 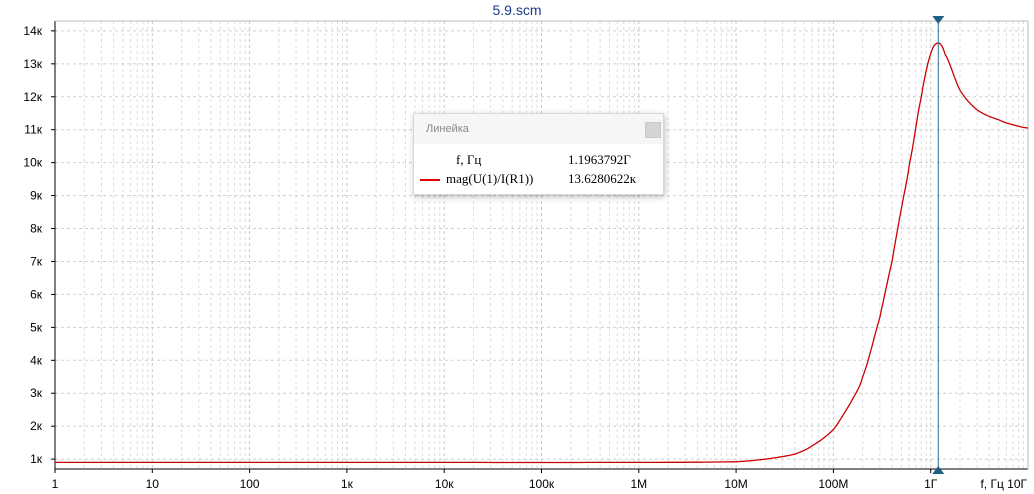 What do you see at coordinates (430, 180) in the screenshot?
I see `series-swatch-icon` at bounding box center [430, 180].